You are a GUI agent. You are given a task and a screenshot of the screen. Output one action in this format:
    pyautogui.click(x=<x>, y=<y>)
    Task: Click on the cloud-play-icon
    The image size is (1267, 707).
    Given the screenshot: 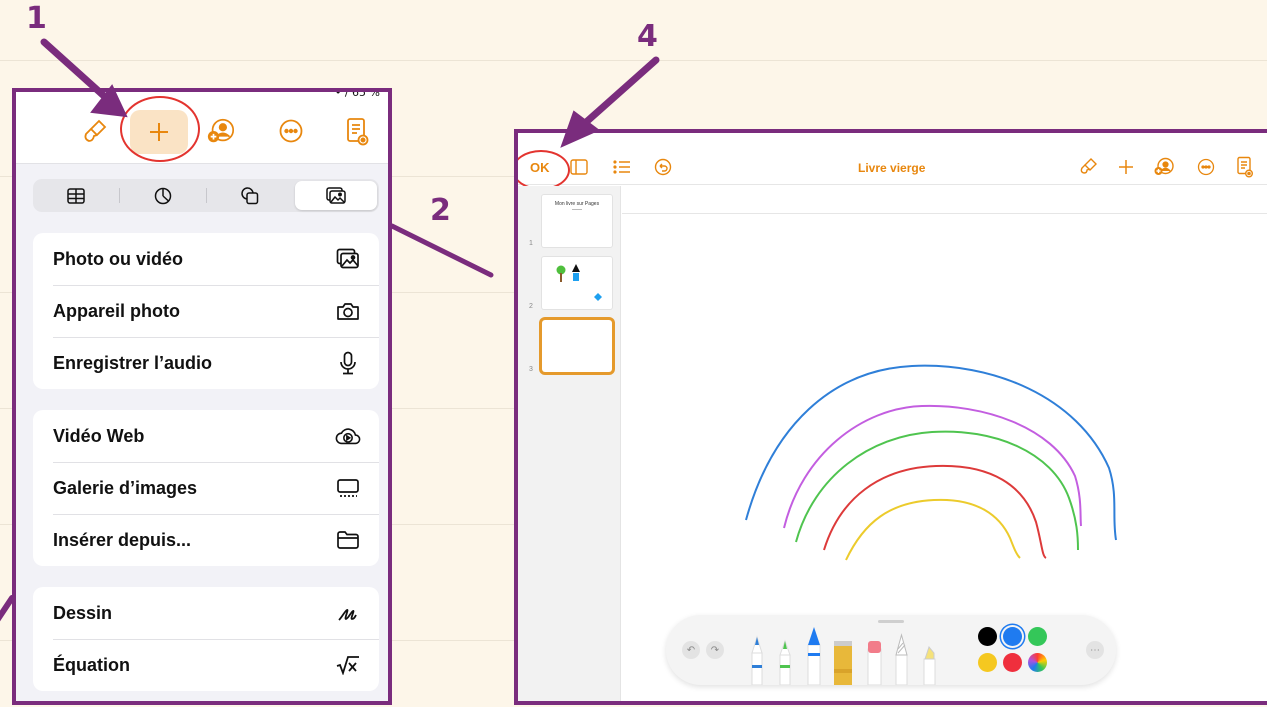 What is the action you would take?
    pyautogui.click(x=348, y=436)
    